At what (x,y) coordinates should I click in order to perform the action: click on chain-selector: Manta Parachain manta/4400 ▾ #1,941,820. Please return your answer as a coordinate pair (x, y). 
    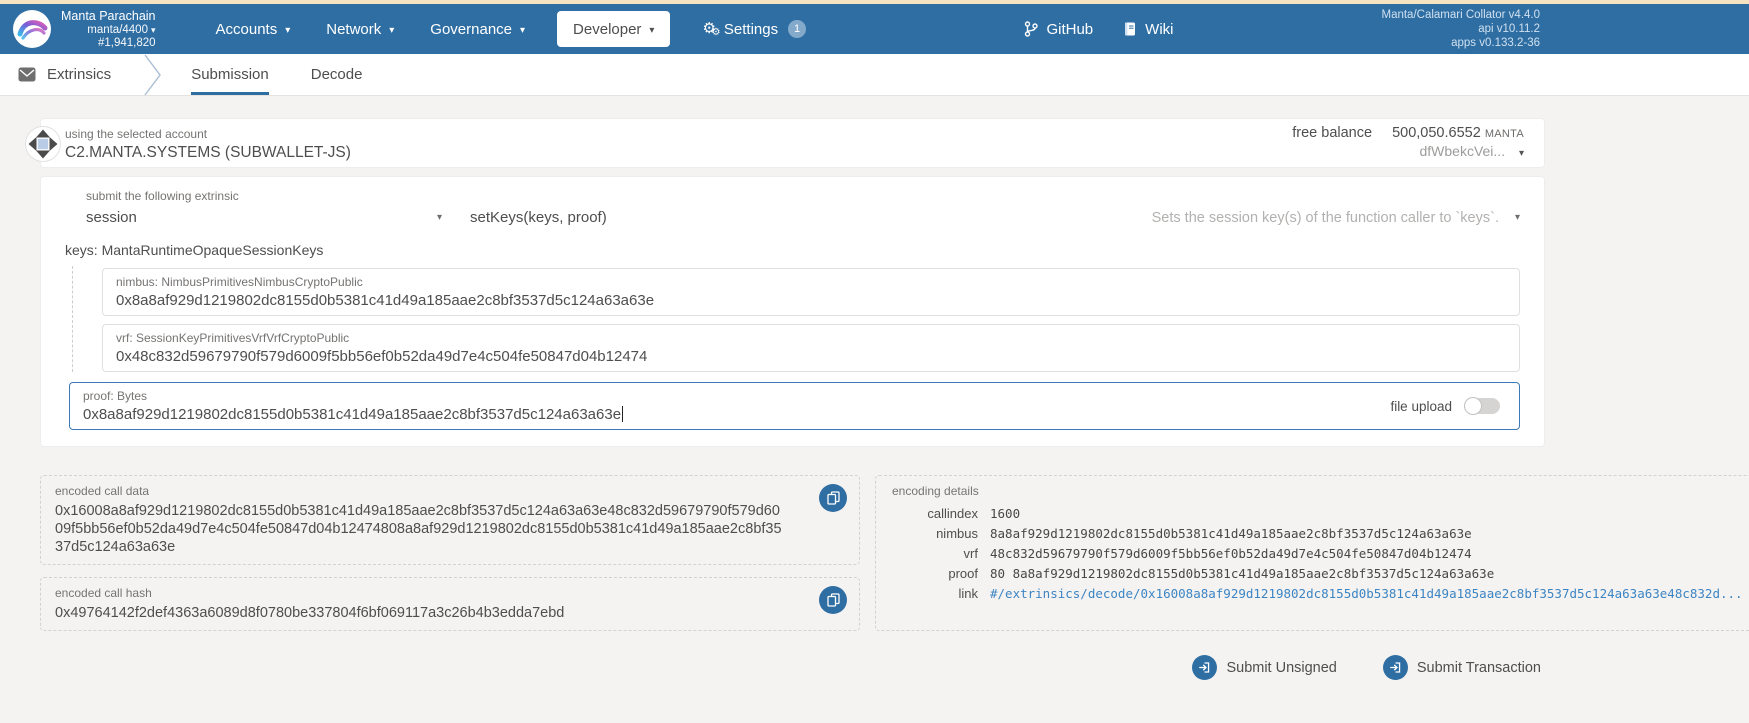
    Looking at the image, I should click on (108, 29).